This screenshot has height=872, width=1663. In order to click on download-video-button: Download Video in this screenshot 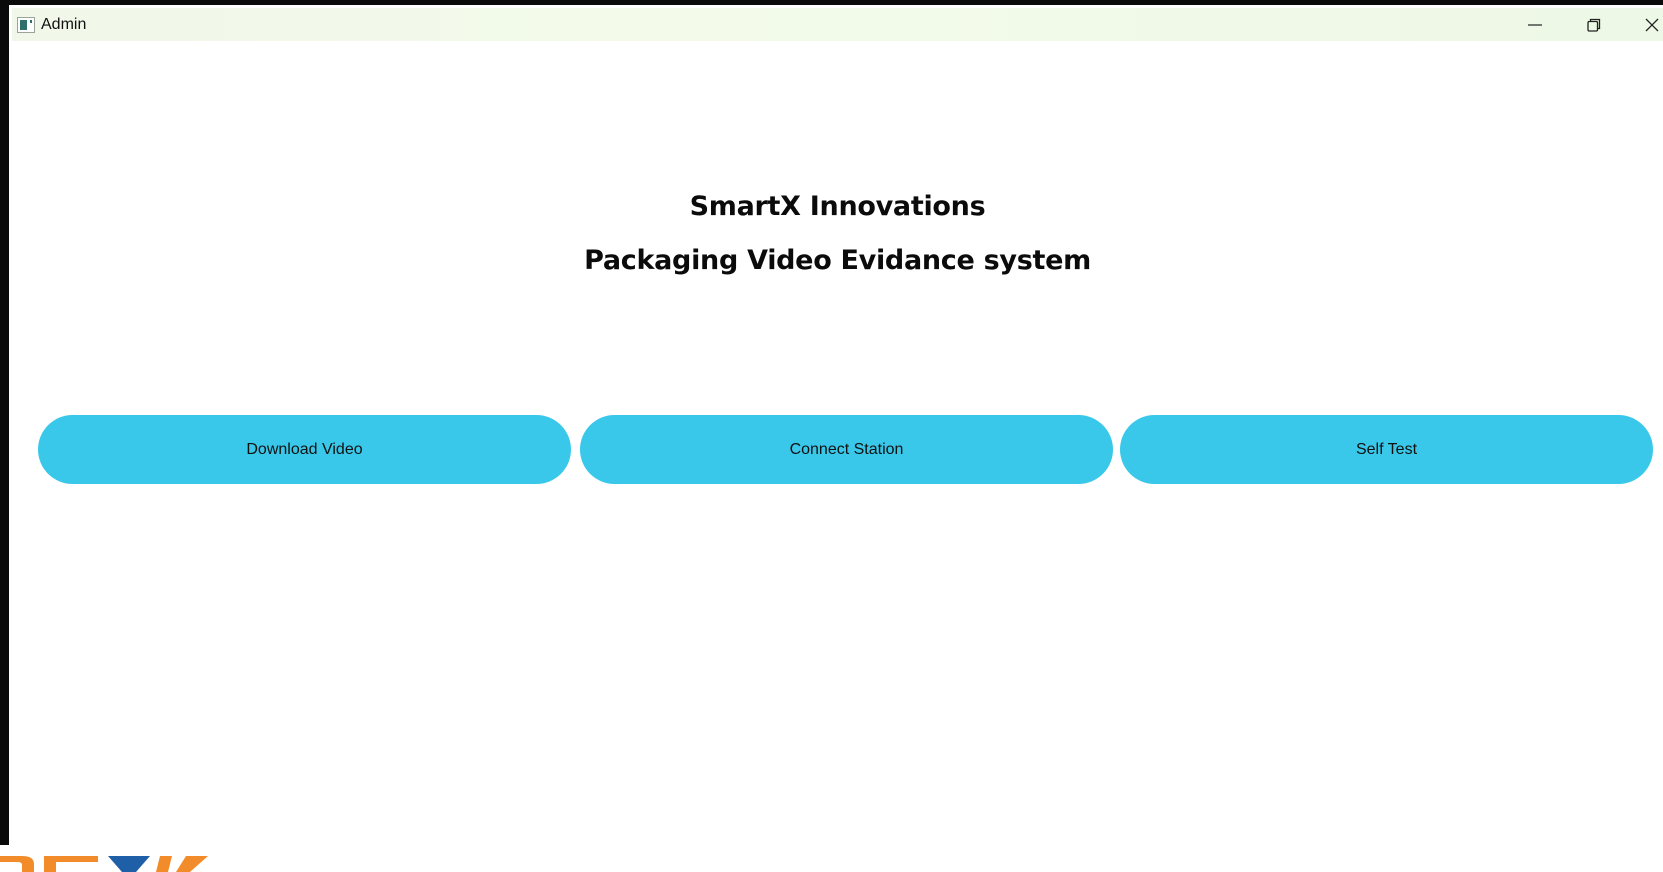, I will do `click(304, 449)`.